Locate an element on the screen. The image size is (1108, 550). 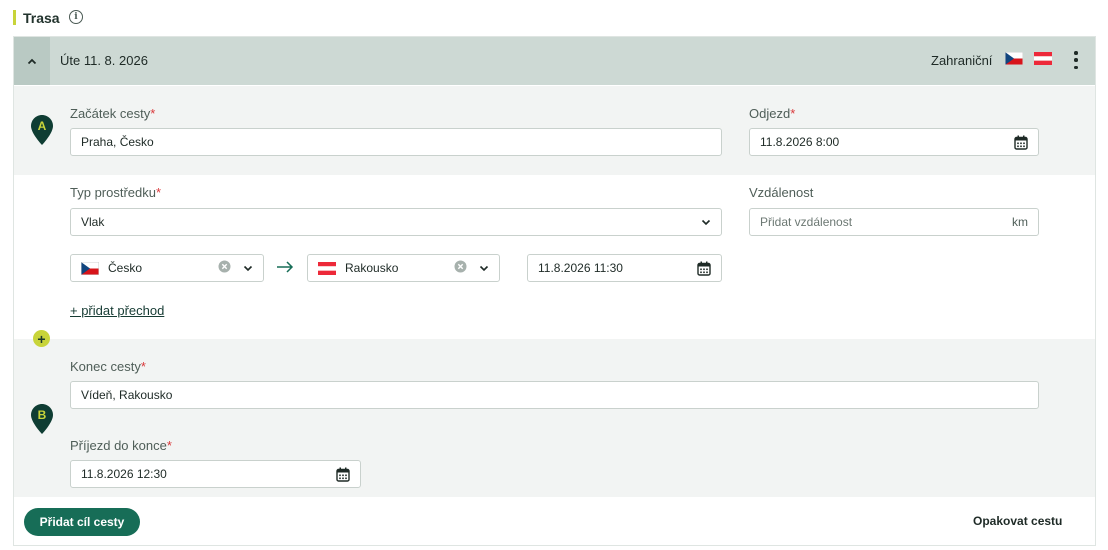
crossing-datetime-value: 11.8.2026 11:30 is located at coordinates (580, 268).